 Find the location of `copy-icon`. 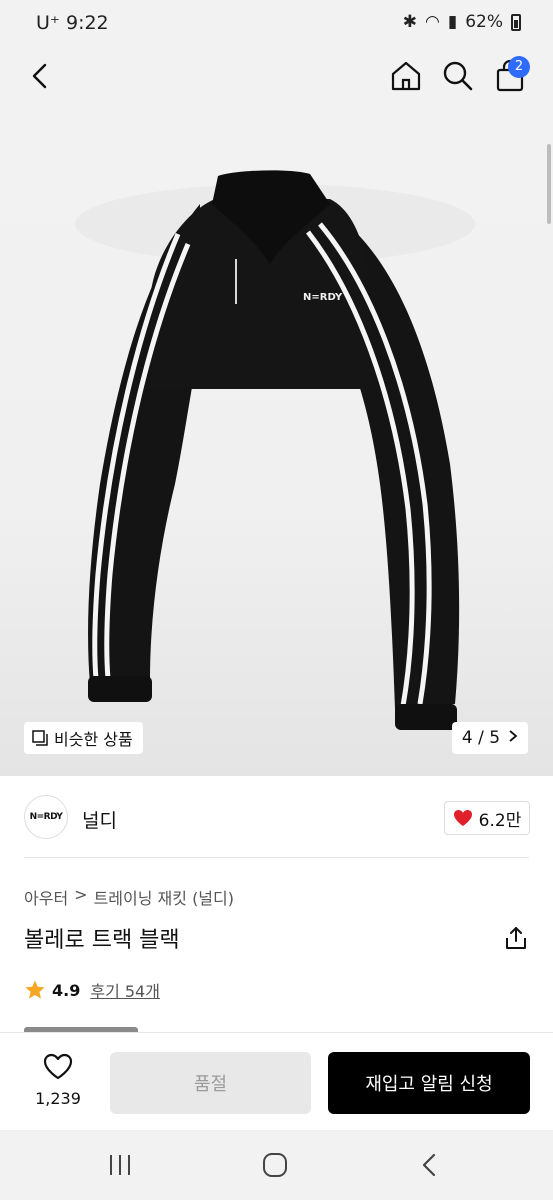

copy-icon is located at coordinates (40, 738).